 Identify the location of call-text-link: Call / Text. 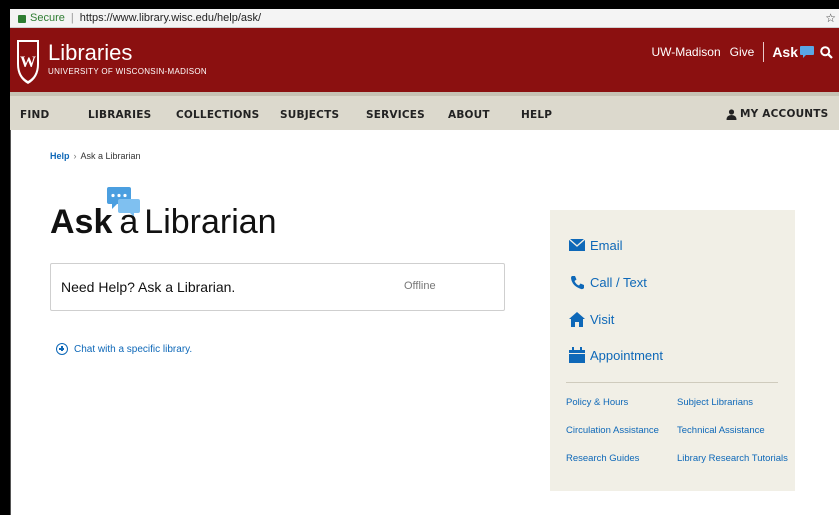
(607, 282).